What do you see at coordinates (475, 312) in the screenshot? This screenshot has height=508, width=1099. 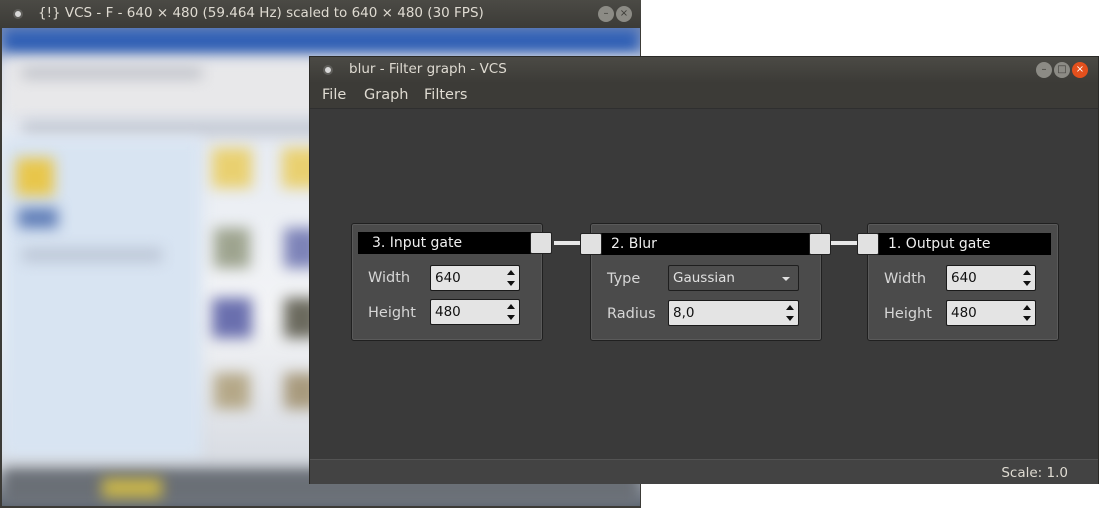 I see `input-height-spinbox: 480` at bounding box center [475, 312].